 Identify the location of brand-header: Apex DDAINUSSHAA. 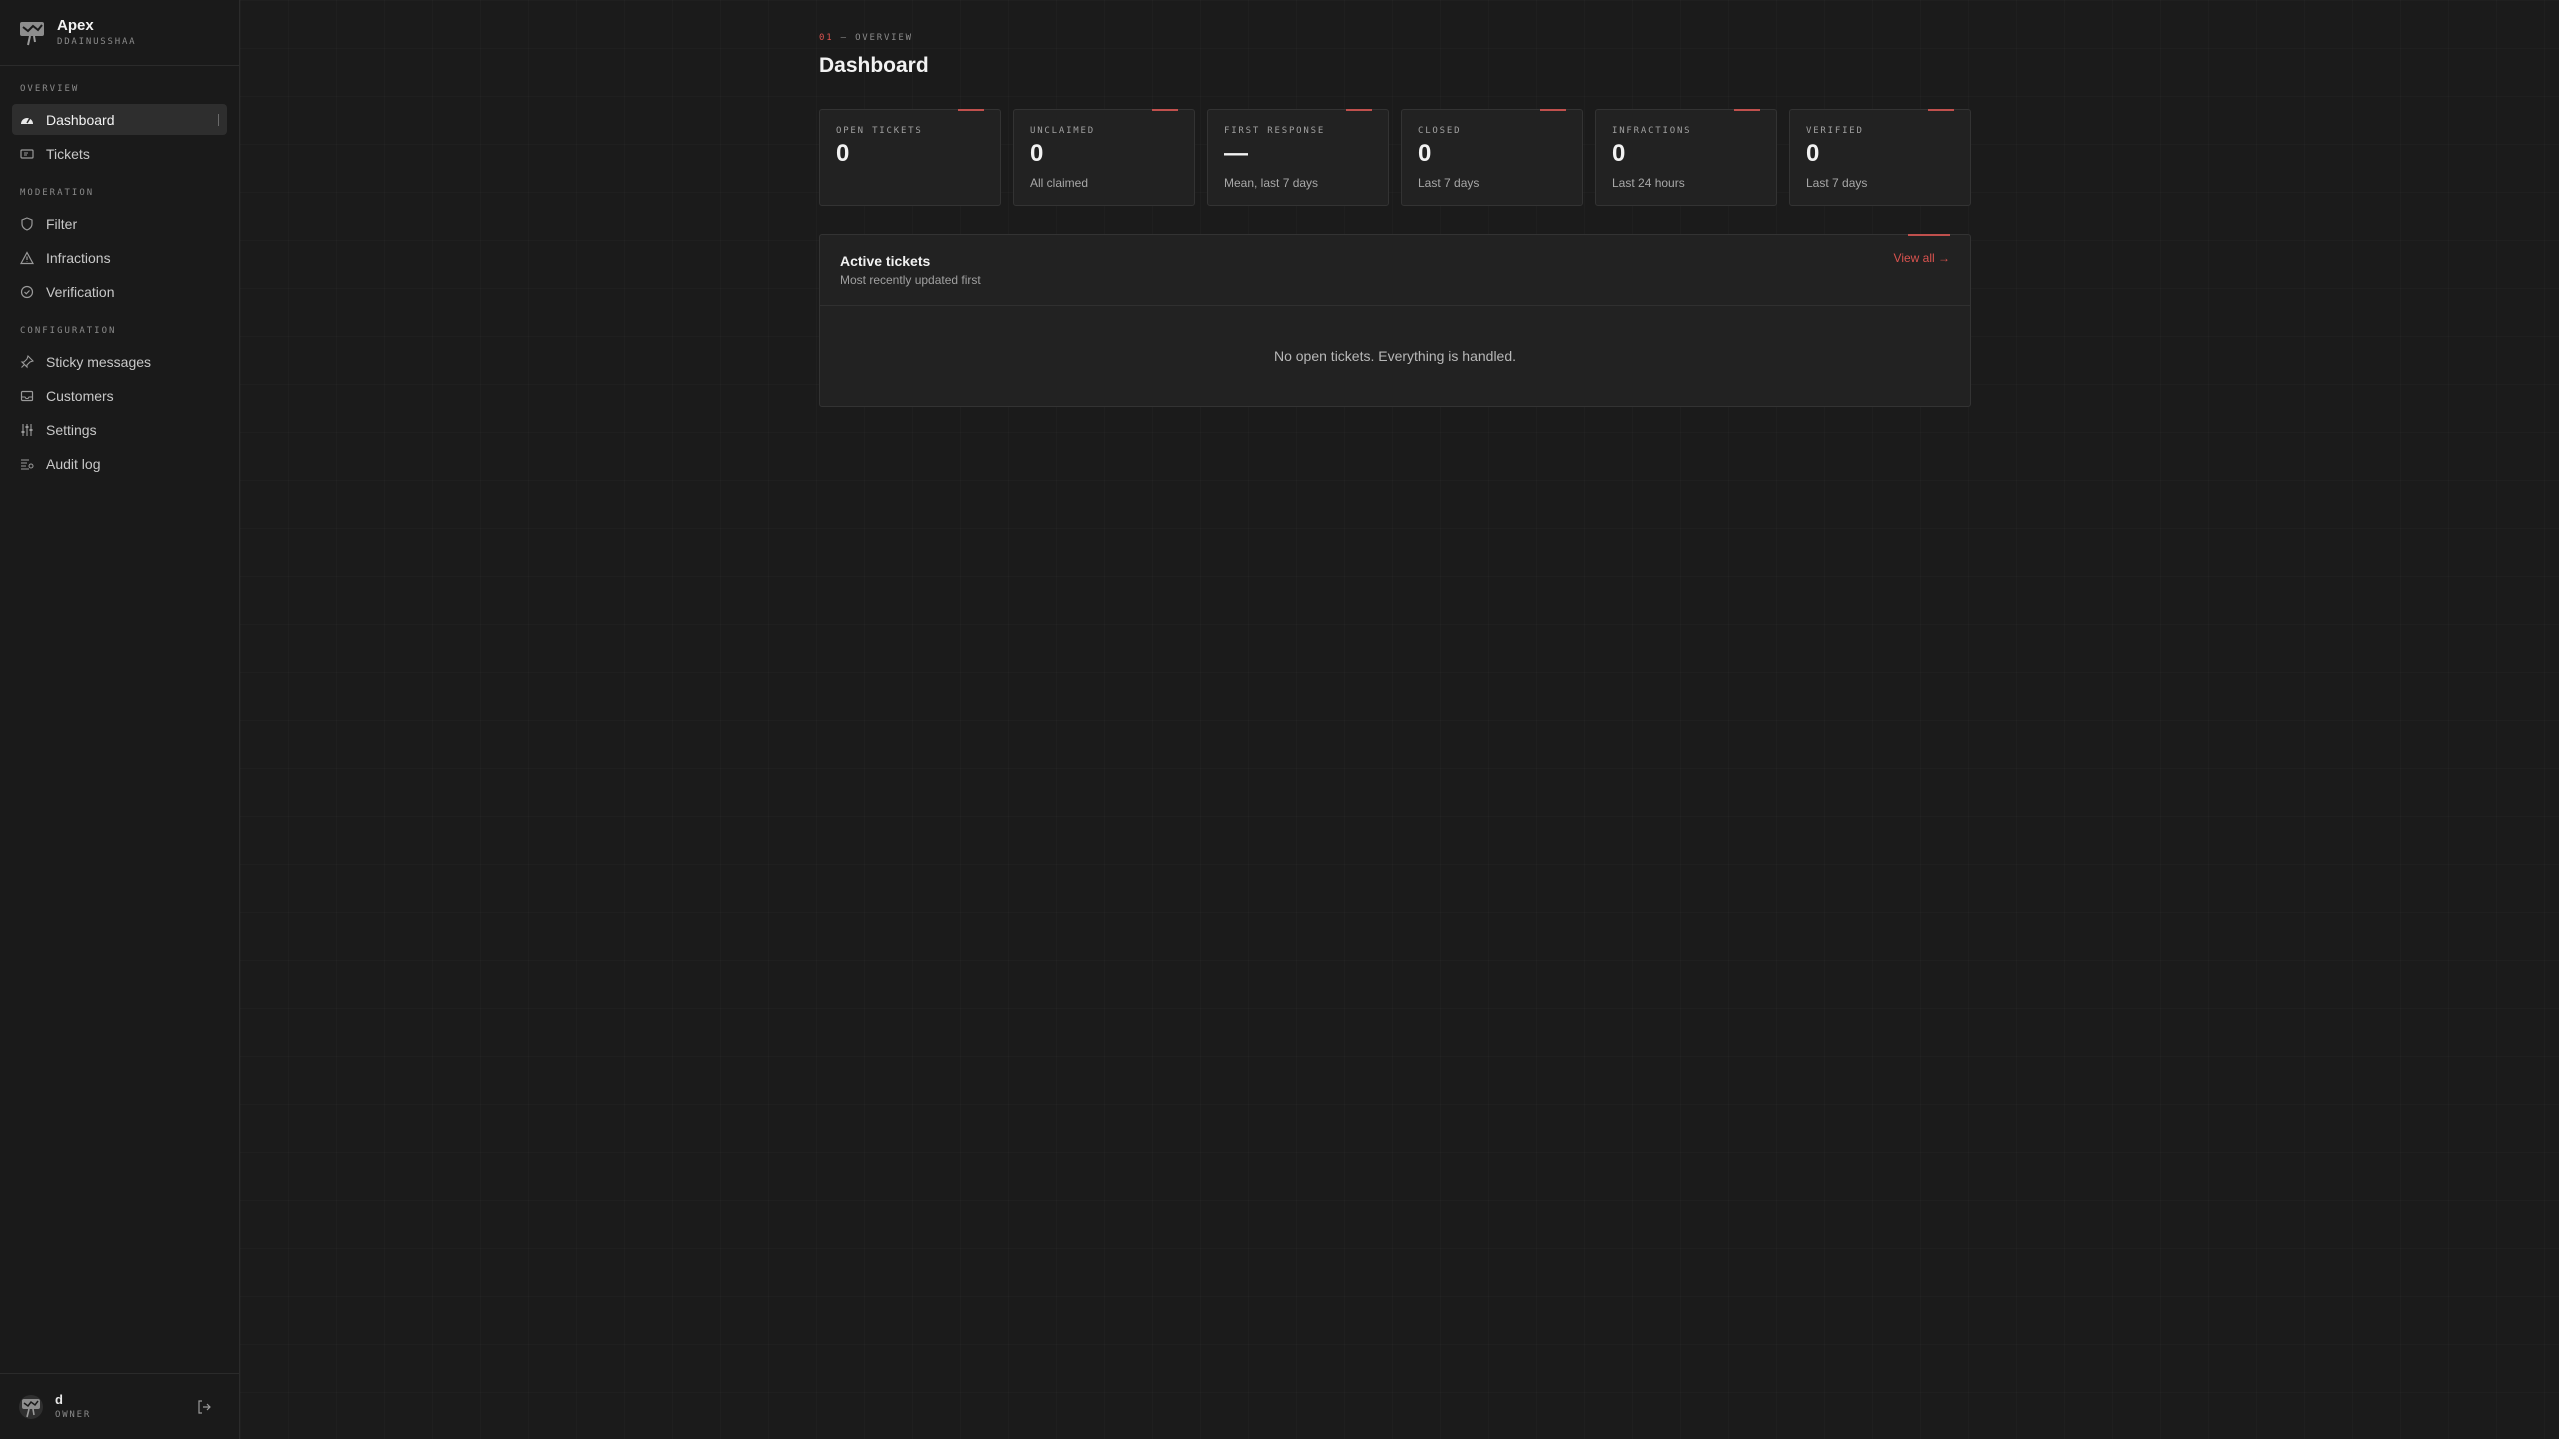
(119, 33).